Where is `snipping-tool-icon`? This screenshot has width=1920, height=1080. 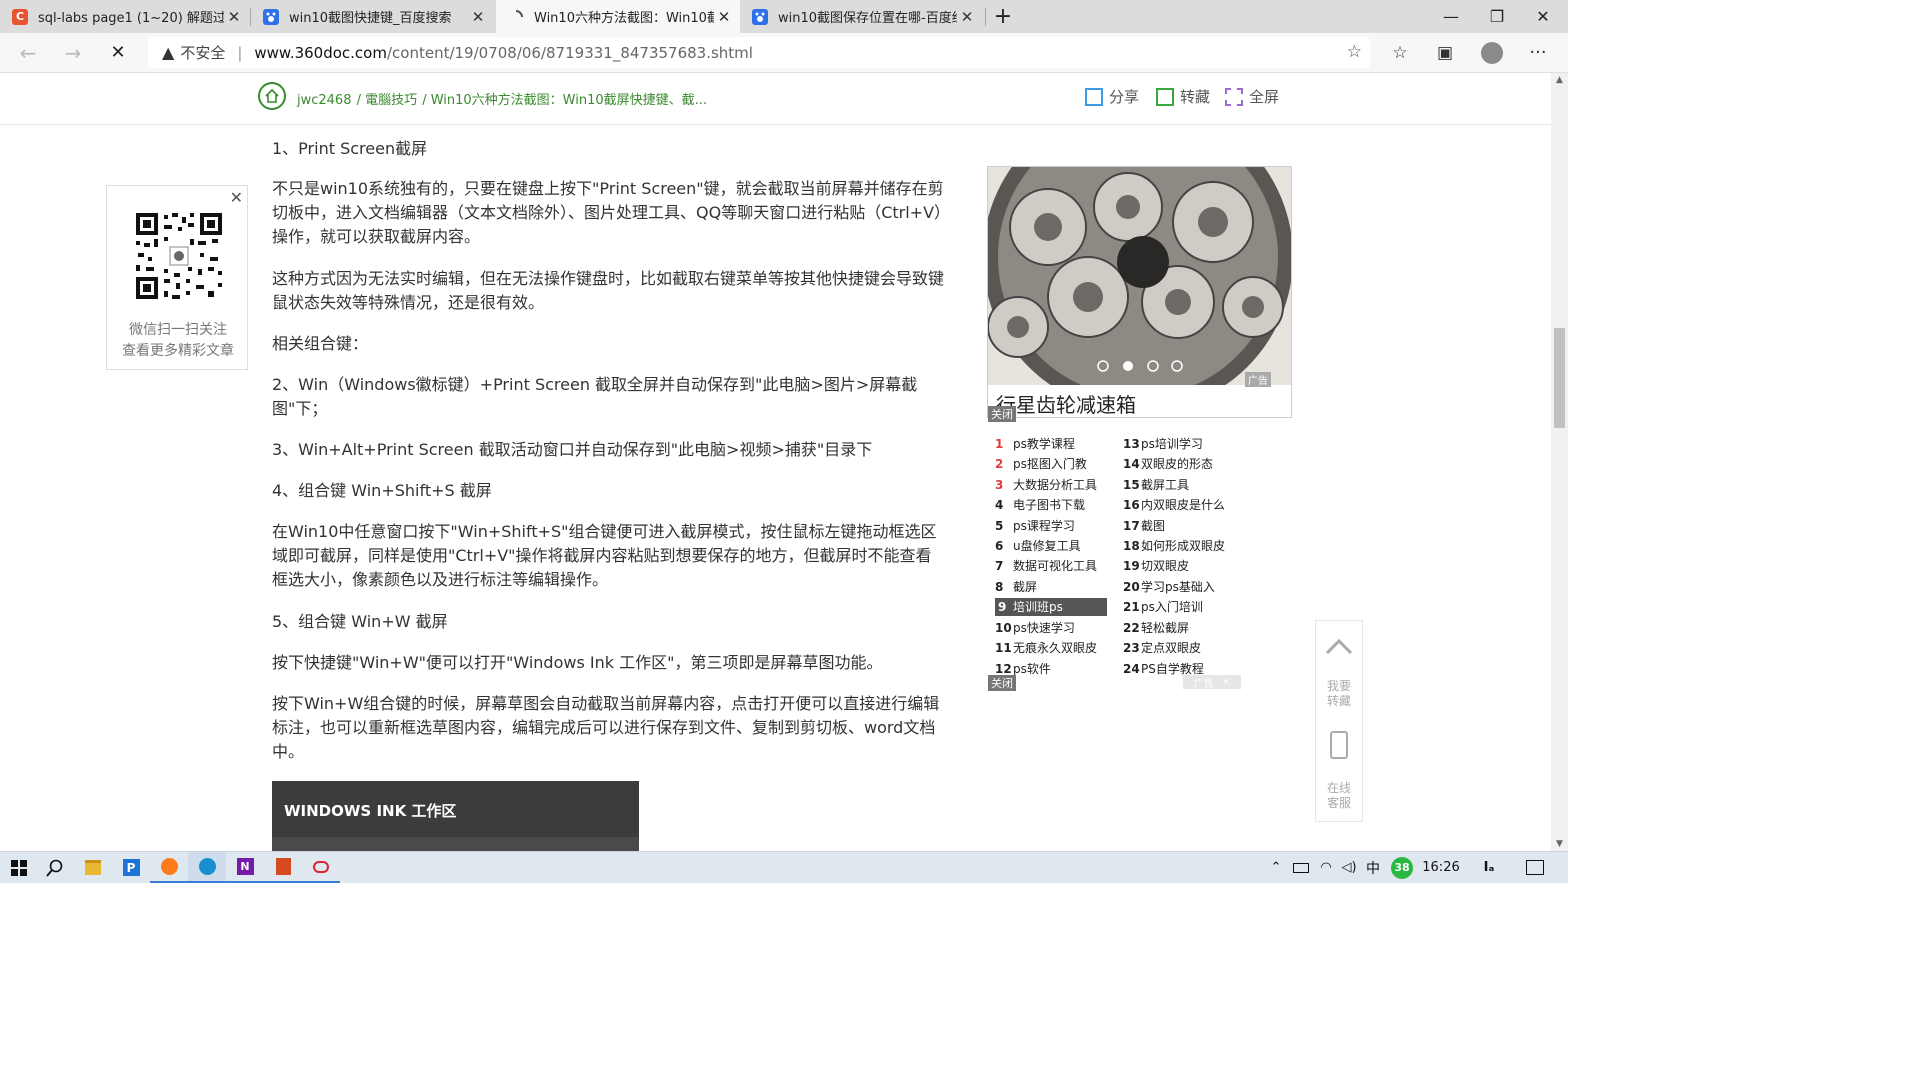
snipping-tool-icon is located at coordinates (321, 867).